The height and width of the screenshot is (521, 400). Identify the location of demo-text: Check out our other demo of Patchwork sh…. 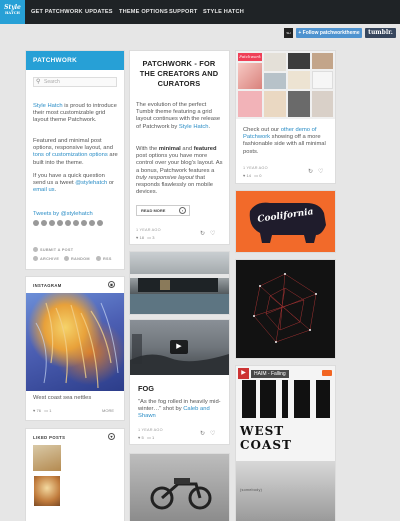
(287, 141).